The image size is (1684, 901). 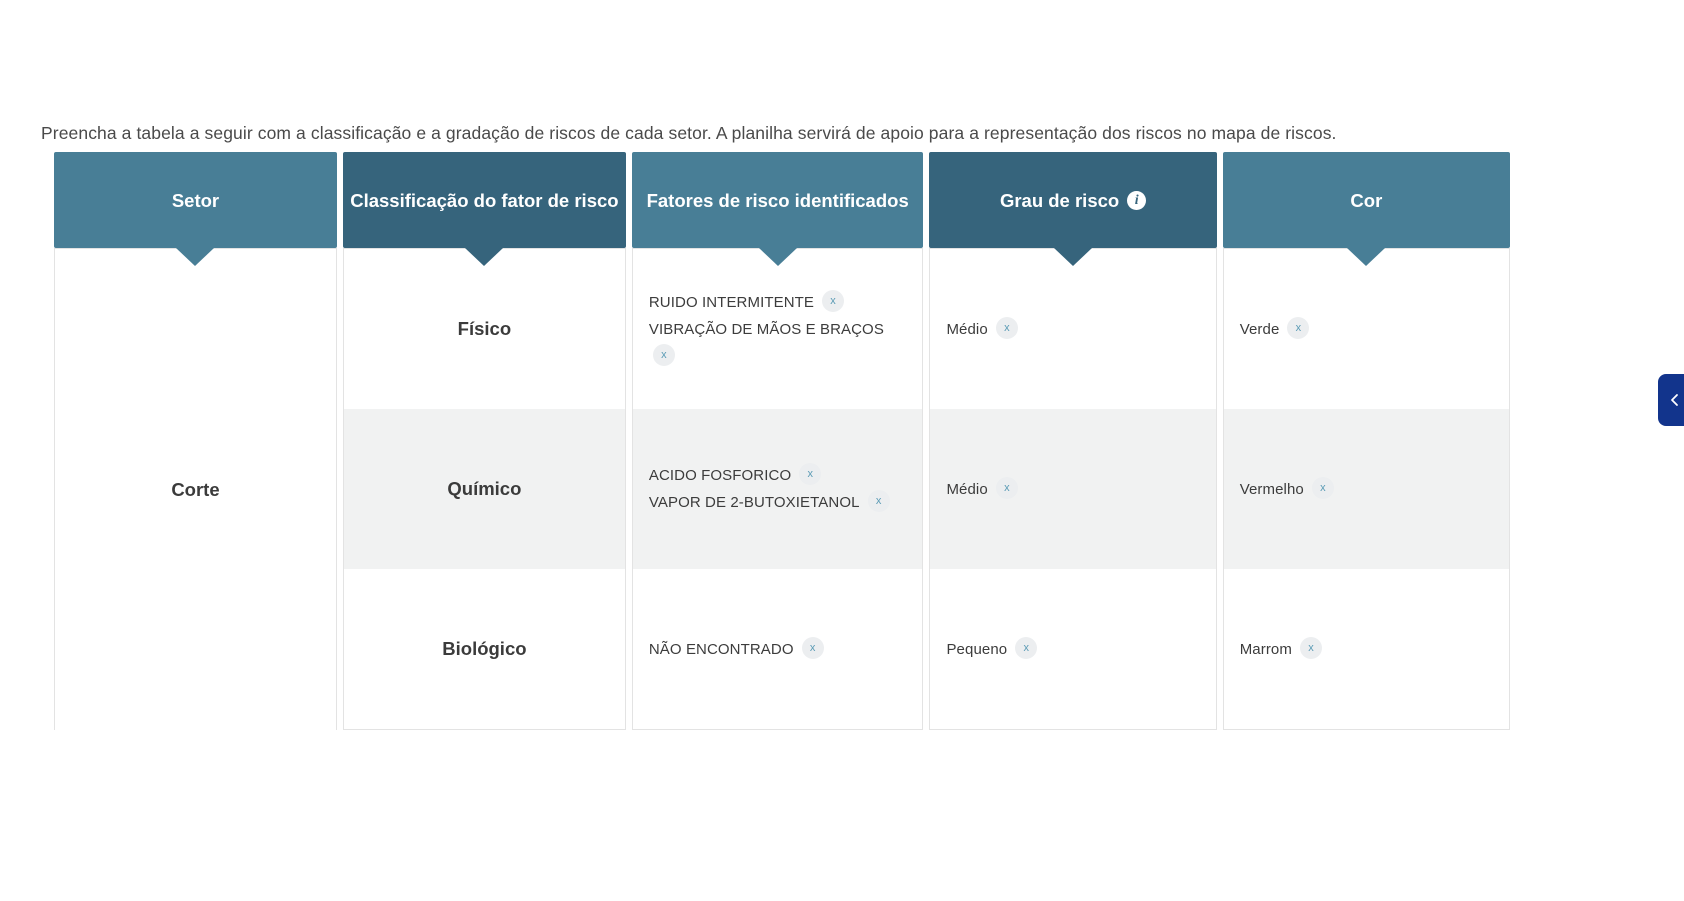 I want to click on classification-value: Biológico, so click(x=484, y=648).